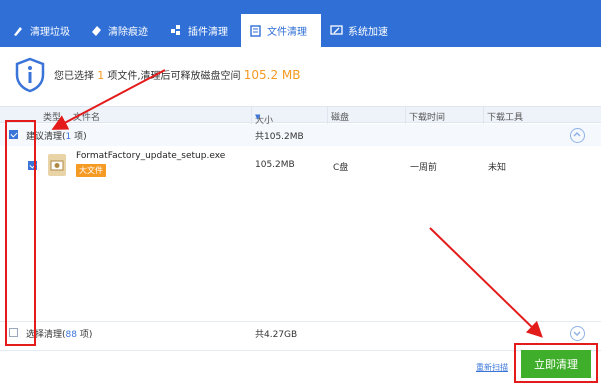 This screenshot has height=389, width=601. I want to click on plugin-icon, so click(175, 30).